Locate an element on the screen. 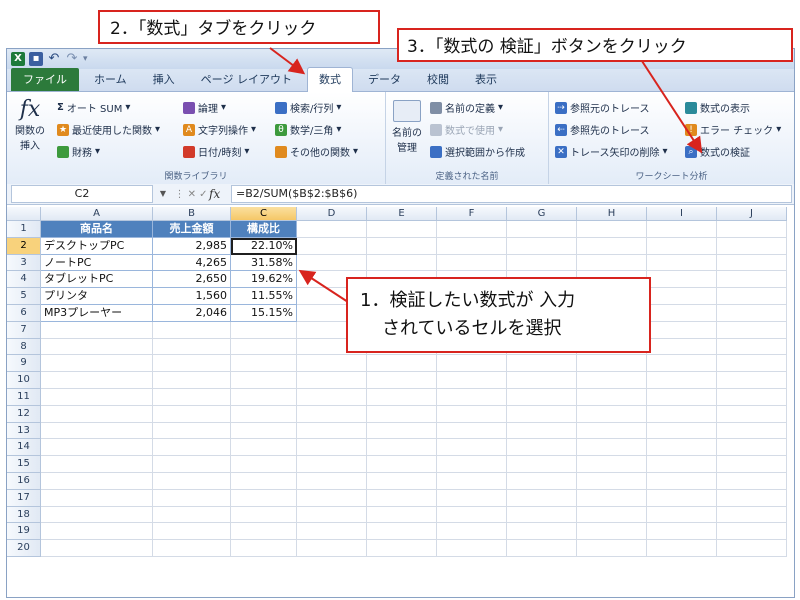 The image size is (800, 600). row-header: 3 is located at coordinates (24, 263).